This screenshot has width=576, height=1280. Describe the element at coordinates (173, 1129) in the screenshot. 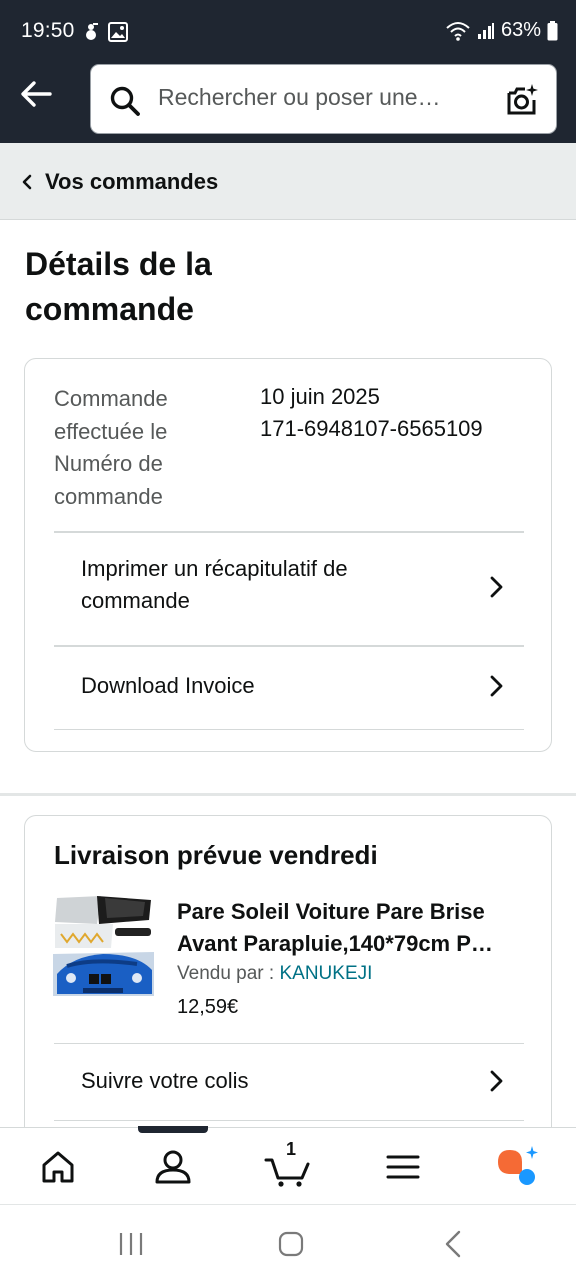

I see `active-tab-indicator` at that location.